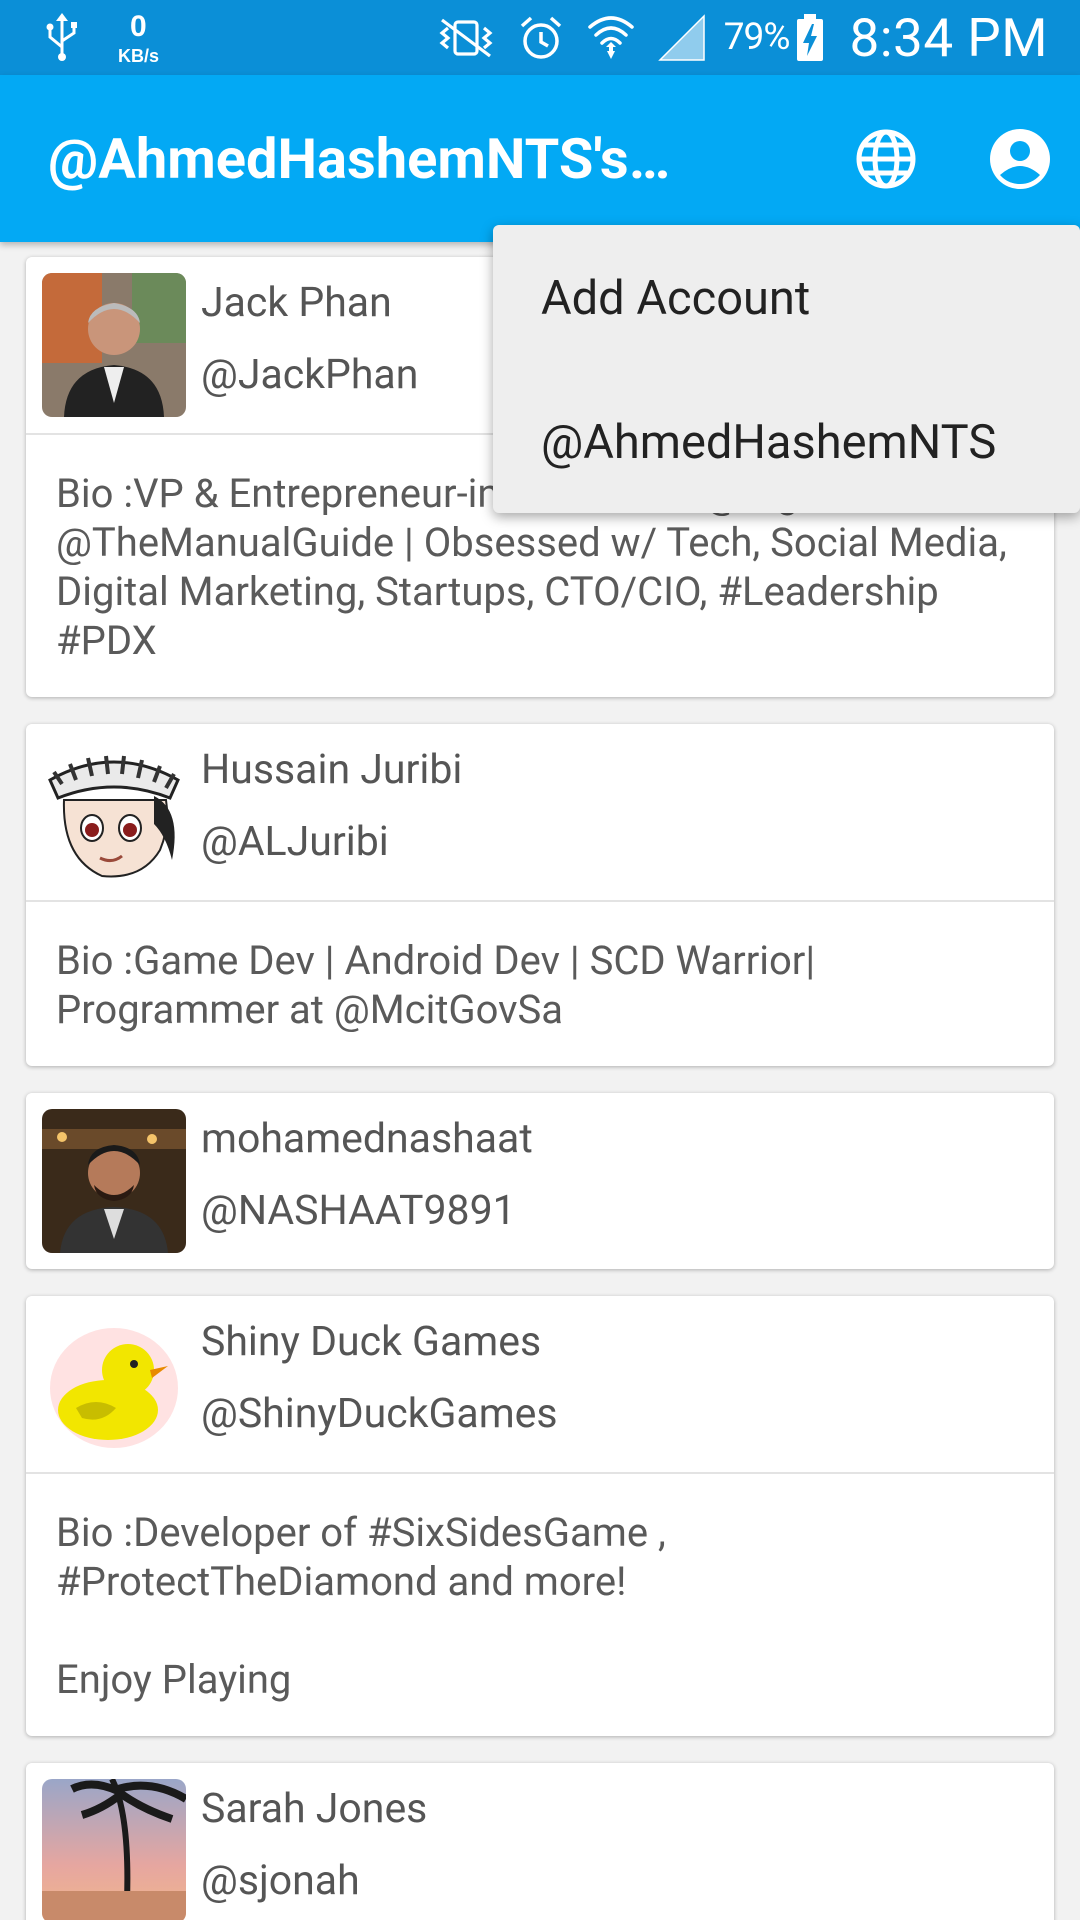 The width and height of the screenshot is (1080, 1920). Describe the element at coordinates (675, 298) in the screenshot. I see `add-account-menu-item: Add Account` at that location.